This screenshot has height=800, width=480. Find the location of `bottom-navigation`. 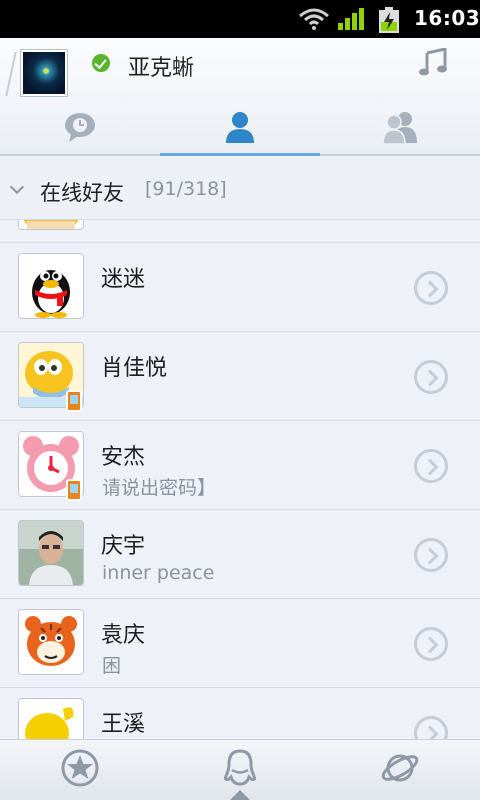

bottom-navigation is located at coordinates (240, 769).